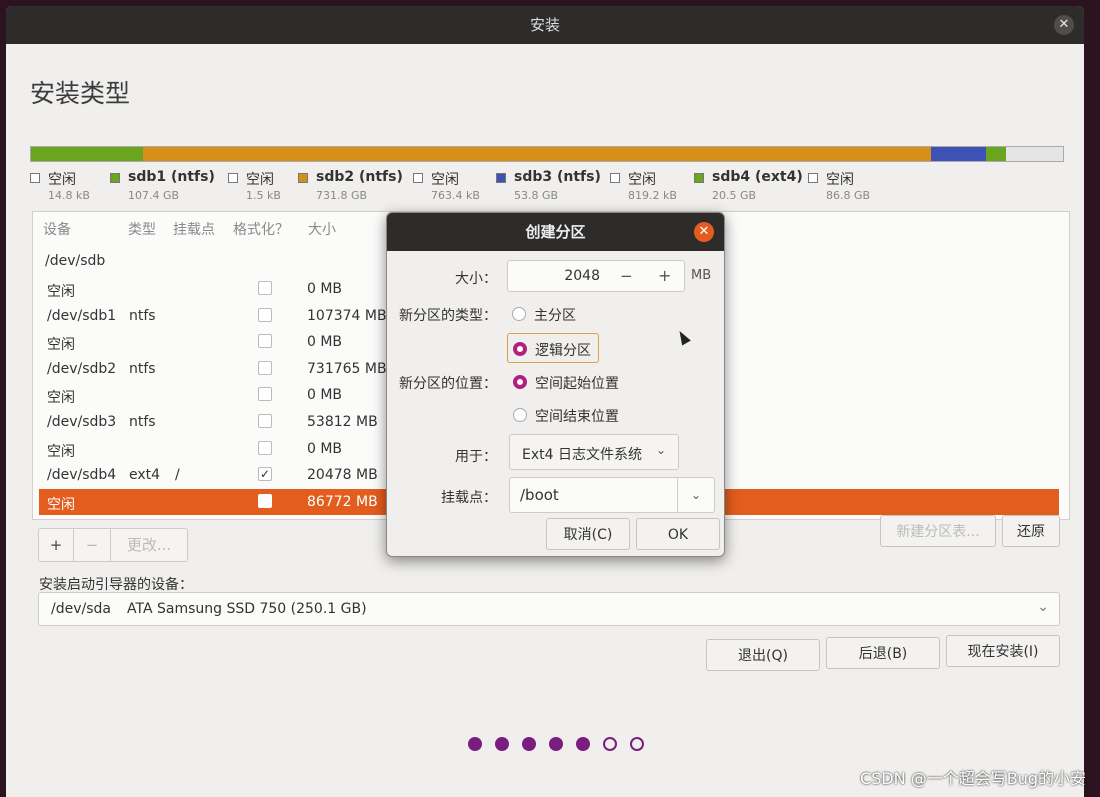 The image size is (1100, 797). What do you see at coordinates (612, 495) in the screenshot?
I see `mount-point-combo: /boot ⌄` at bounding box center [612, 495].